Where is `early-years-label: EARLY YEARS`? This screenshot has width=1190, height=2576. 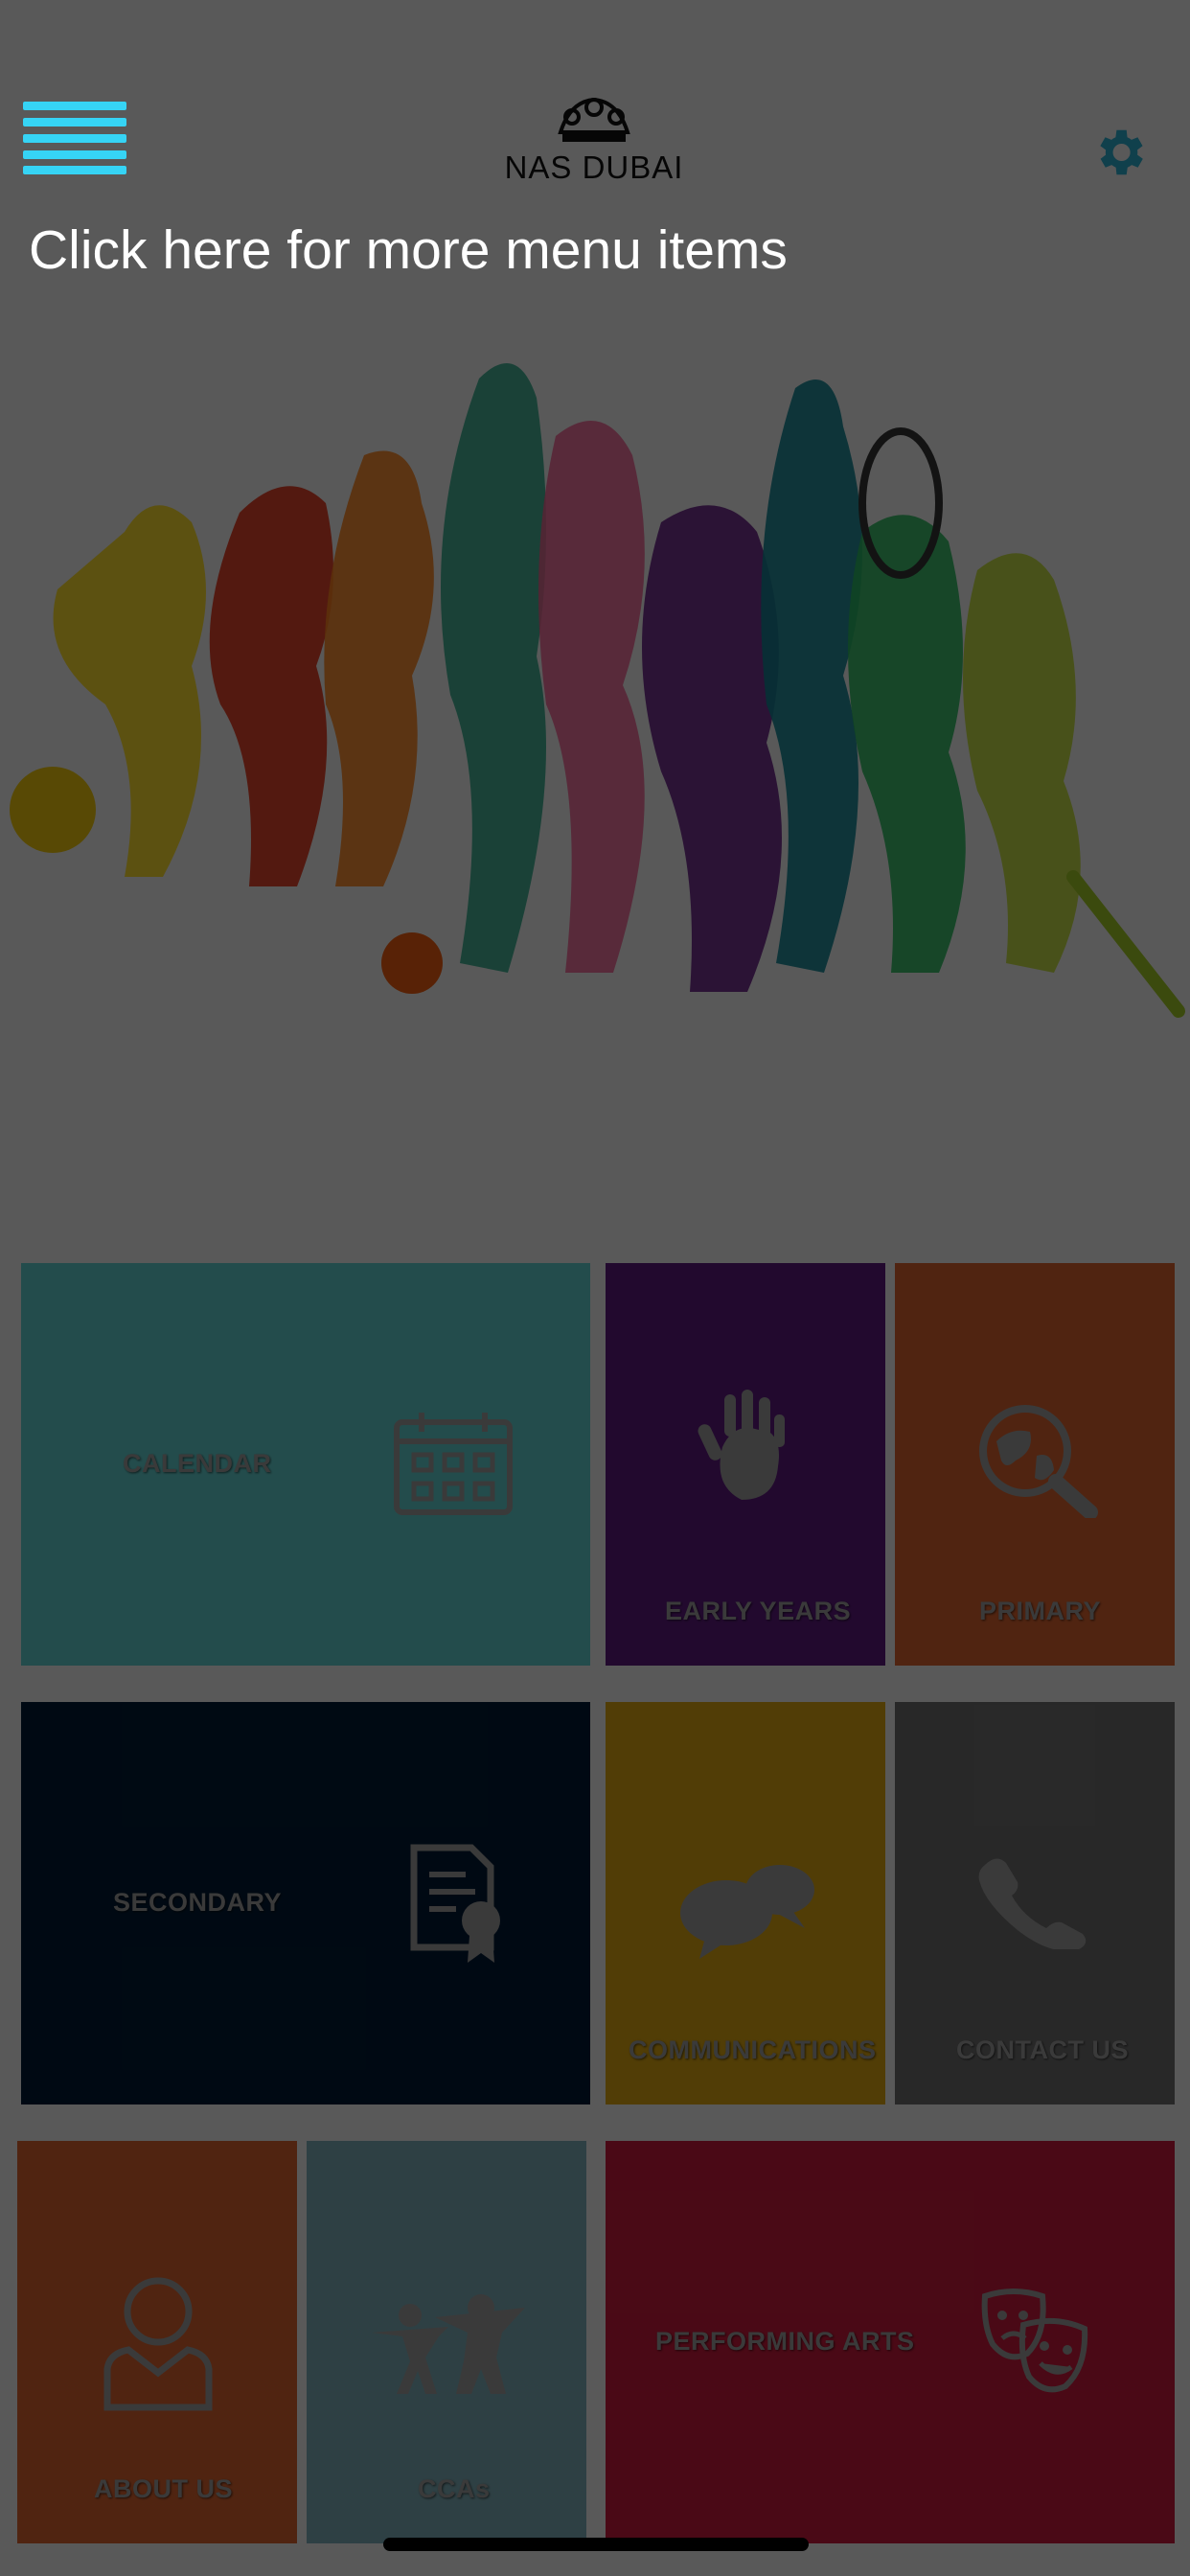 early-years-label: EARLY YEARS is located at coordinates (759, 1611).